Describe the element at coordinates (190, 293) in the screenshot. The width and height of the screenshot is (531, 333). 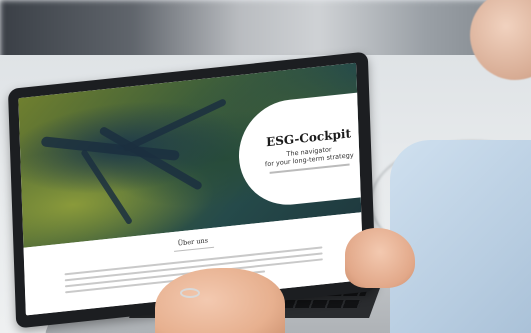
I see `ring` at that location.